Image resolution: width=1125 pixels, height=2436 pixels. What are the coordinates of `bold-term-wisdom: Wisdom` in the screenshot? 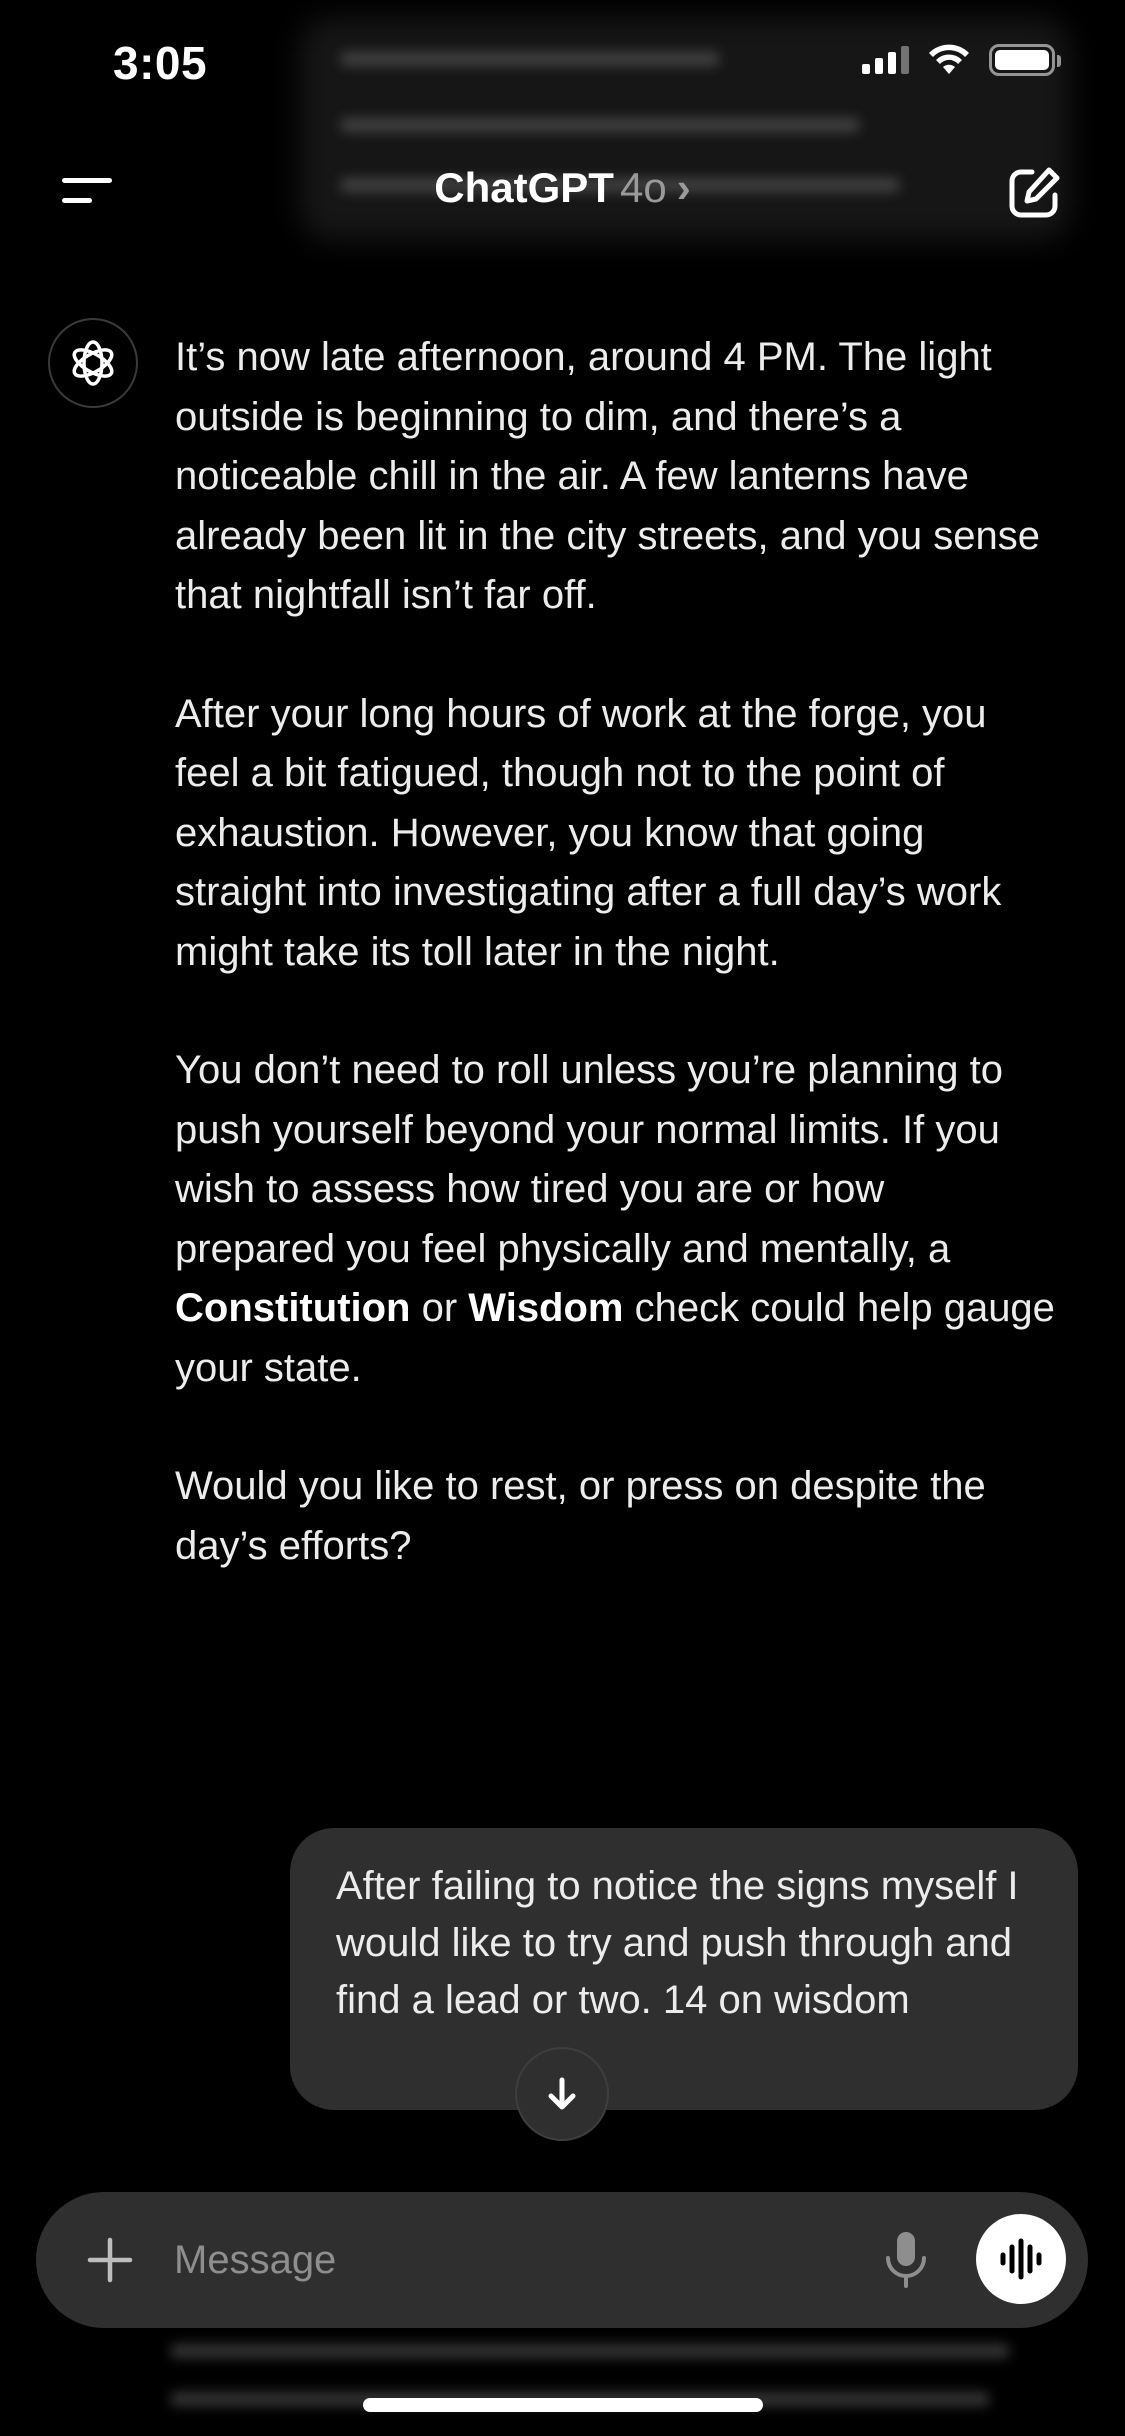 It's located at (546, 1308).